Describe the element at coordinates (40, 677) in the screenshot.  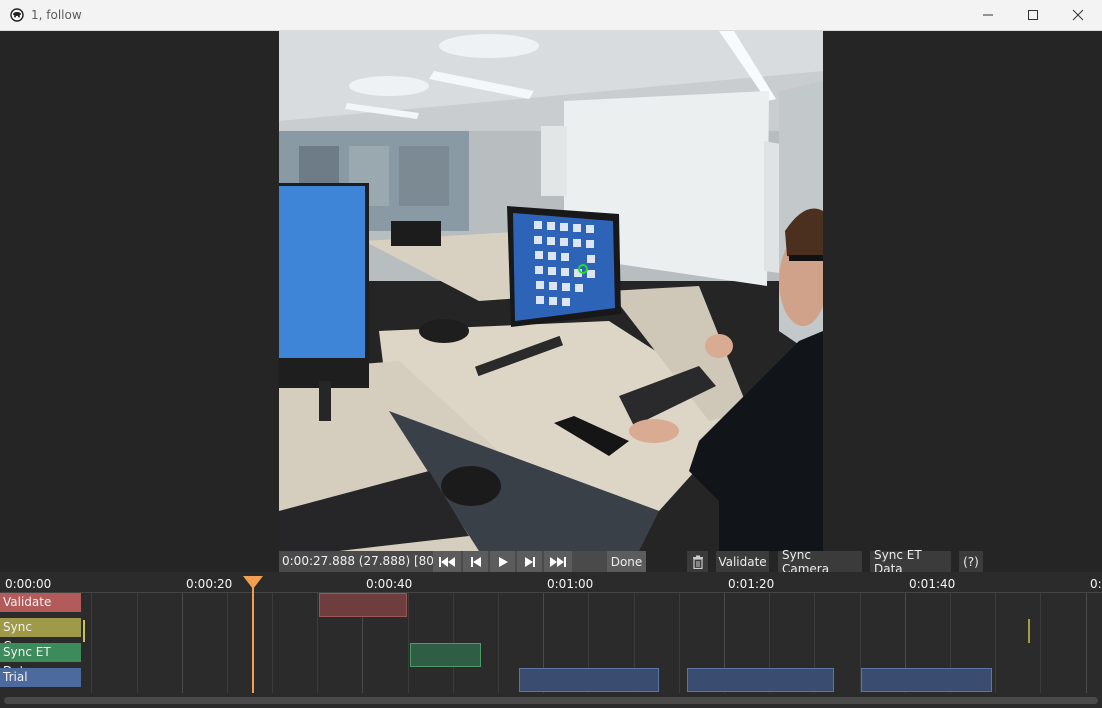
I see `track-label-trial: Trial` at that location.